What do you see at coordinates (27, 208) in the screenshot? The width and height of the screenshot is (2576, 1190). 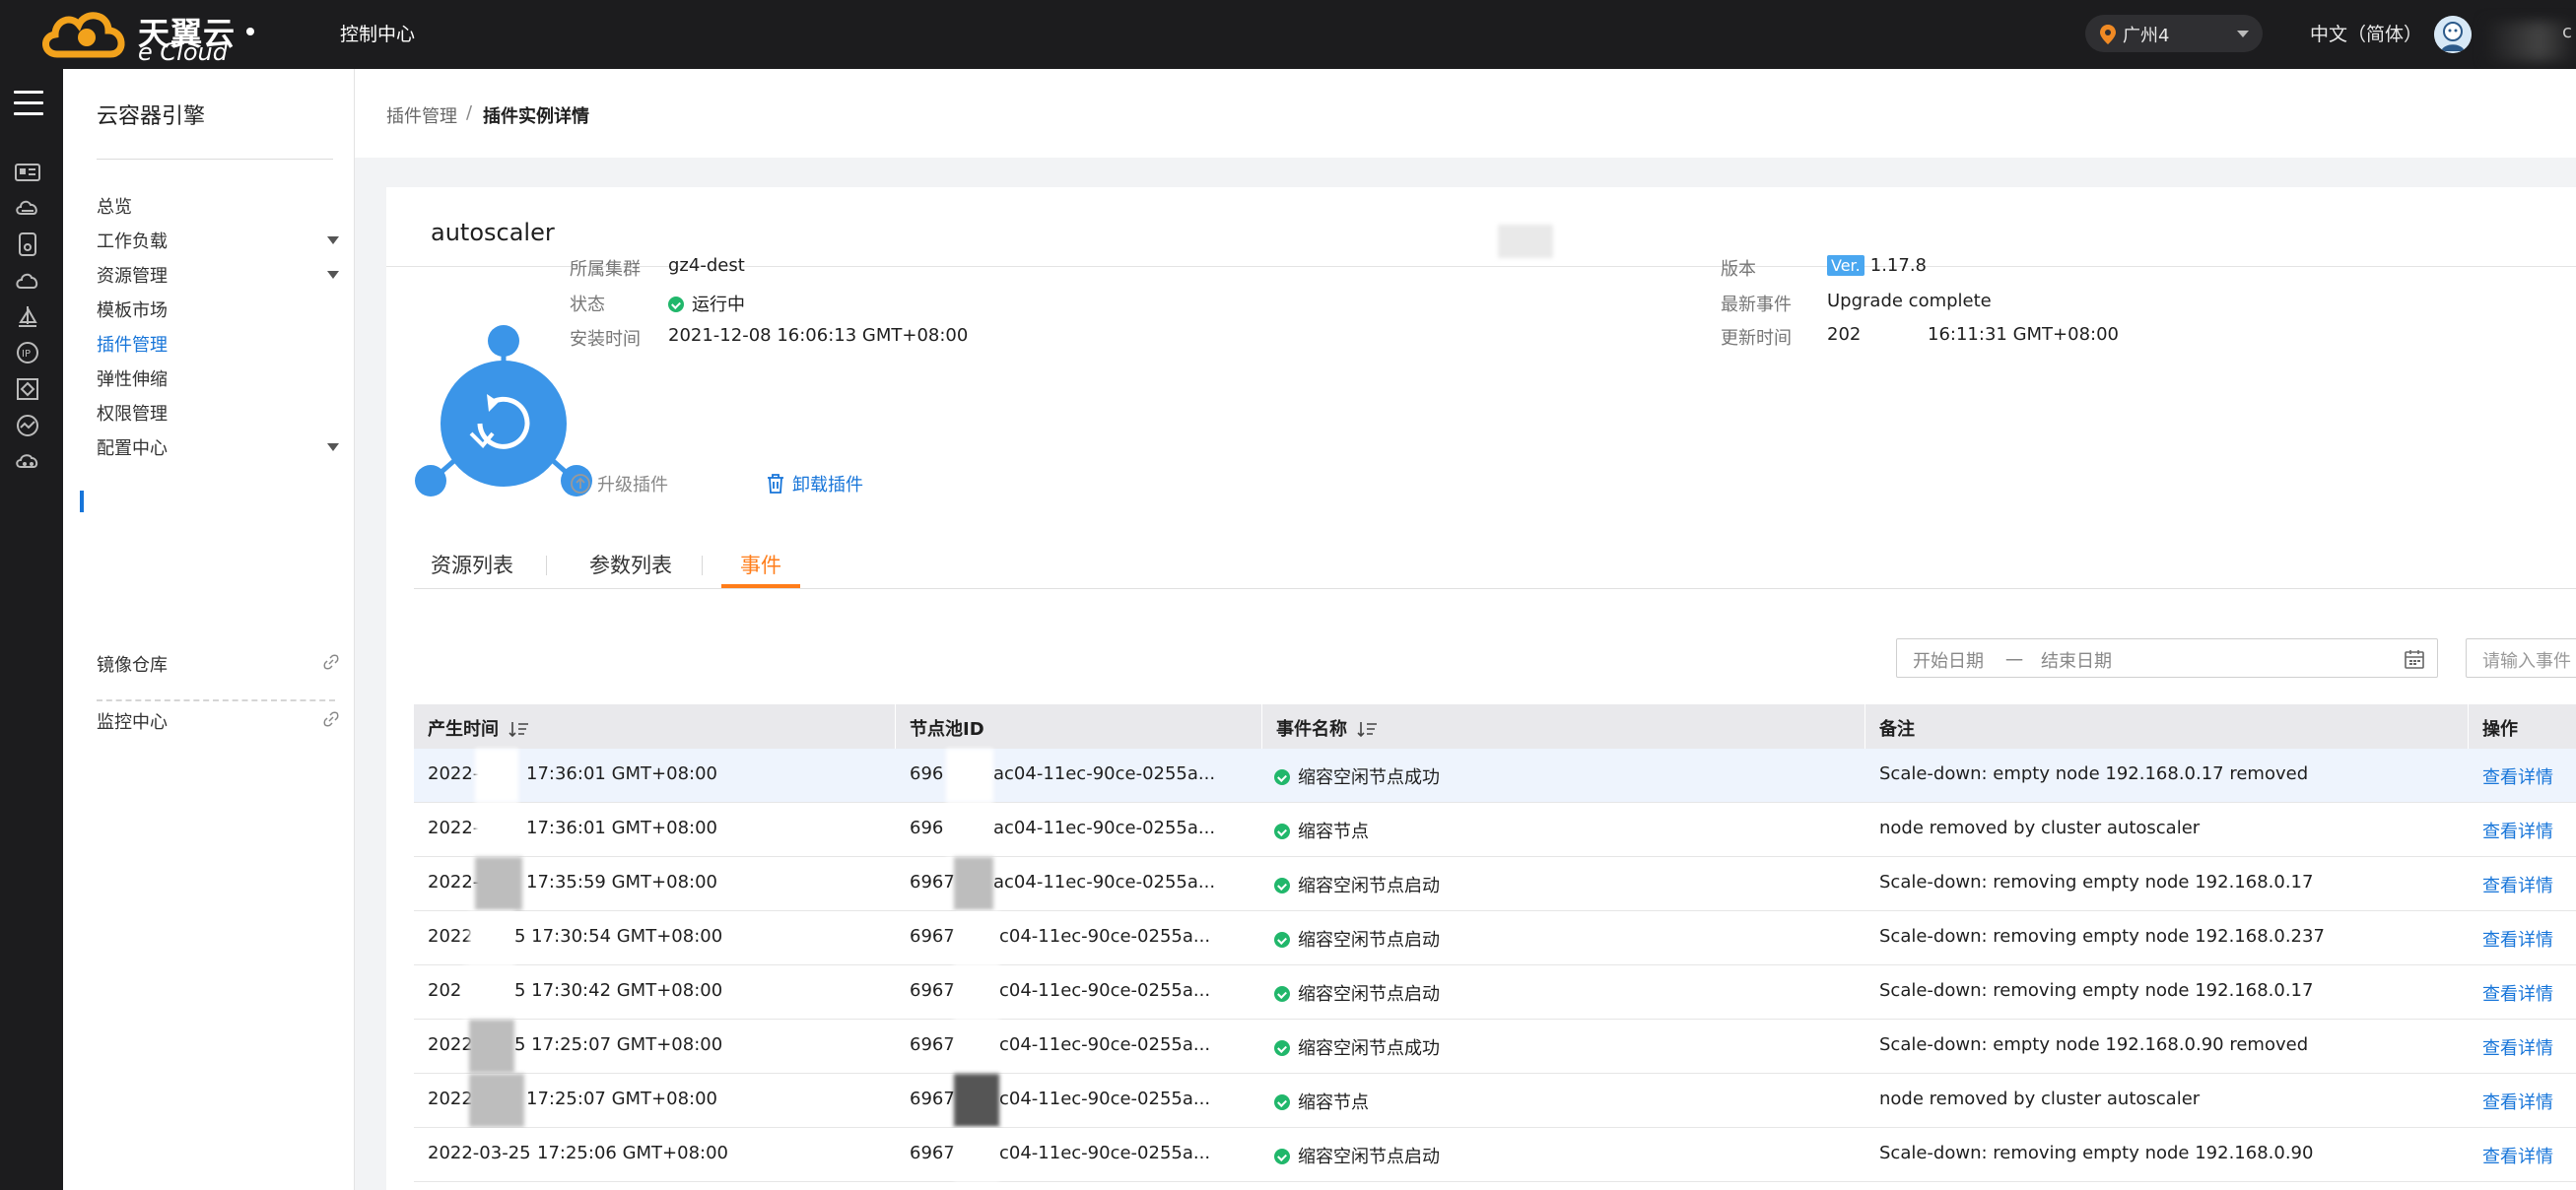 I see `cloud-server-icon` at bounding box center [27, 208].